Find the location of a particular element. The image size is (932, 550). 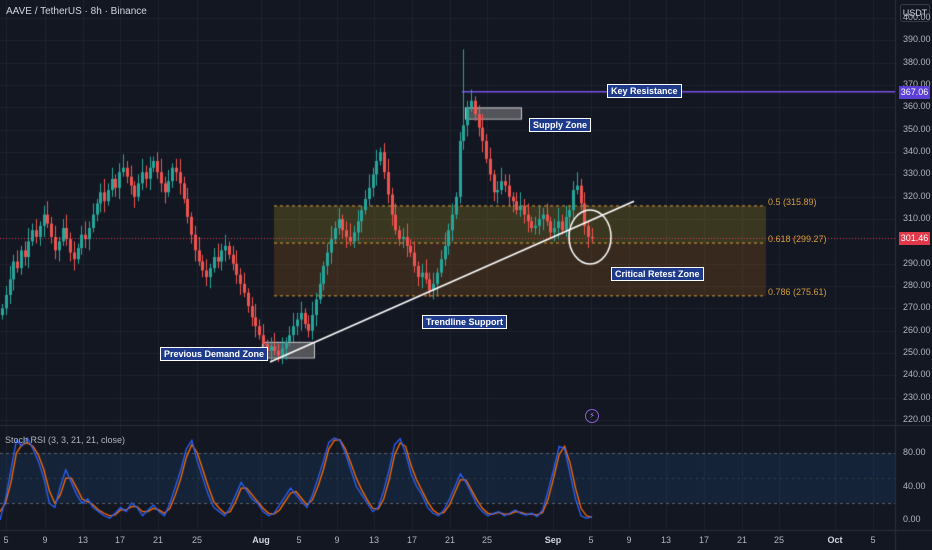

price-tick-label: 290.00 is located at coordinates (917, 262).